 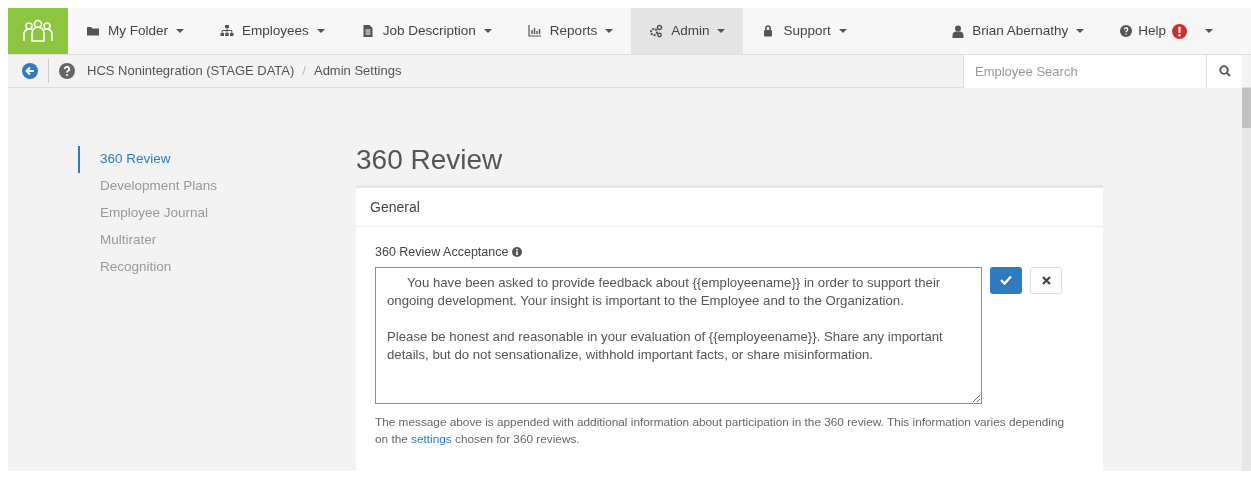 I want to click on people-icon, so click(x=38, y=31).